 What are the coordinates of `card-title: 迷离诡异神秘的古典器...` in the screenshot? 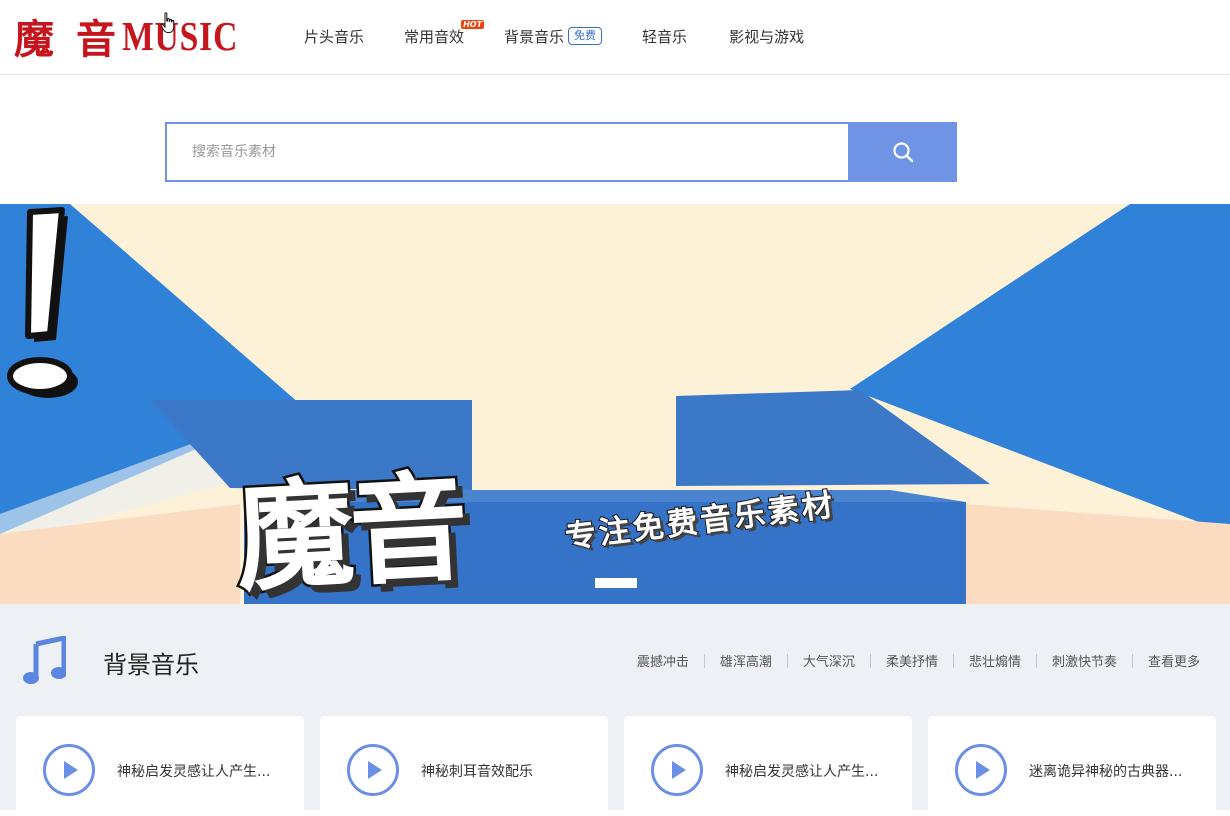 It's located at (1105, 771).